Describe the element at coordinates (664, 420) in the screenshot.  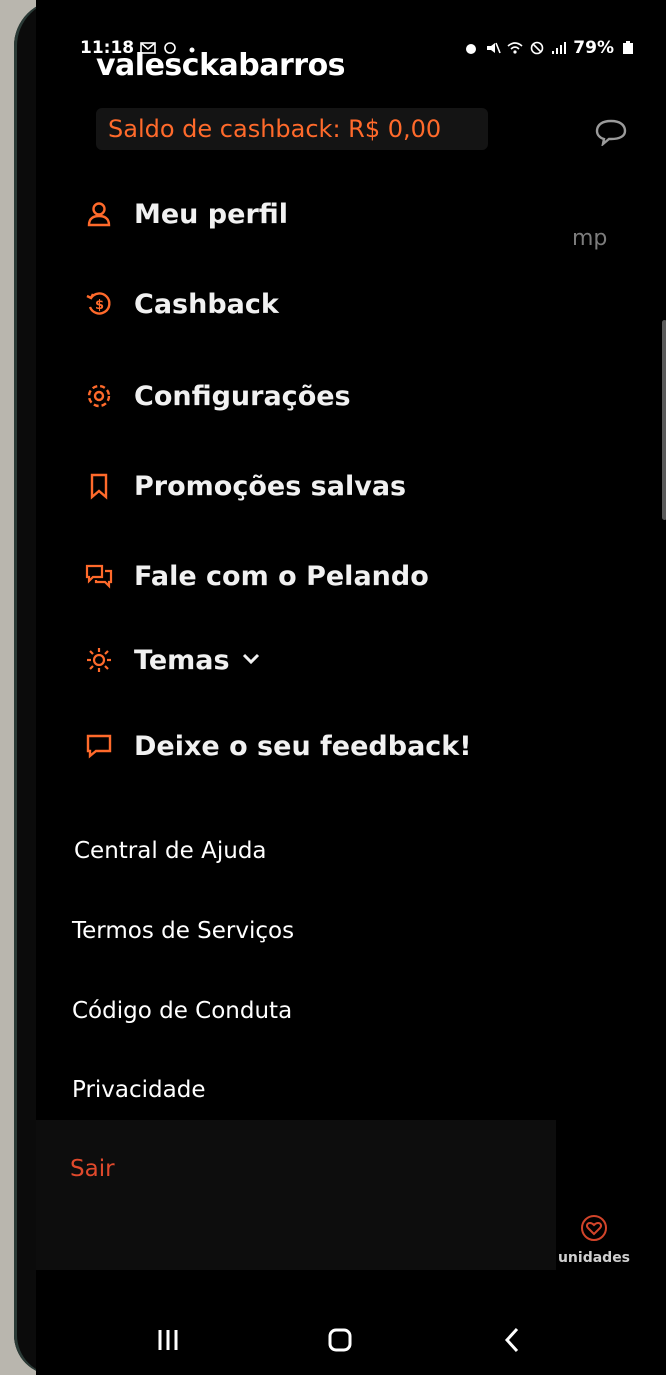
I see `scrollbar` at that location.